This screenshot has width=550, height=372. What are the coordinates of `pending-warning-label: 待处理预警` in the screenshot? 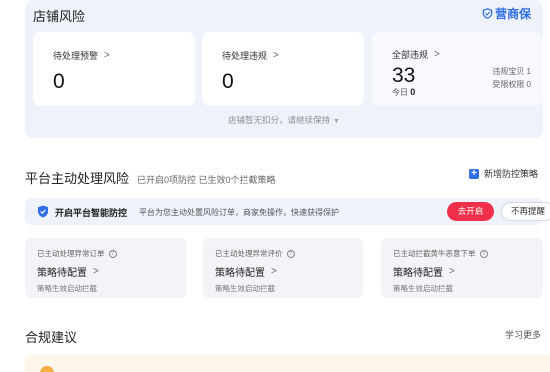 It's located at (76, 56).